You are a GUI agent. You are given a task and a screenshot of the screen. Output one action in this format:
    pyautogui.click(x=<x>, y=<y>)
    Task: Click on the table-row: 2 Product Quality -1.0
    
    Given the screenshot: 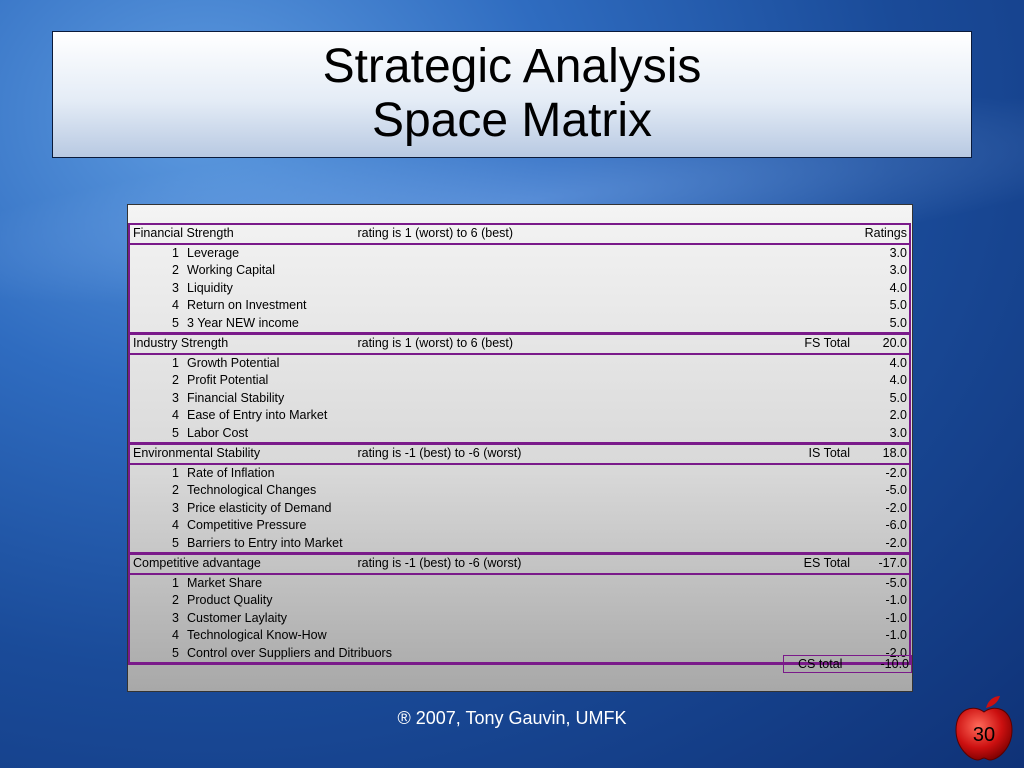 What is the action you would take?
    pyautogui.click(x=519, y=601)
    